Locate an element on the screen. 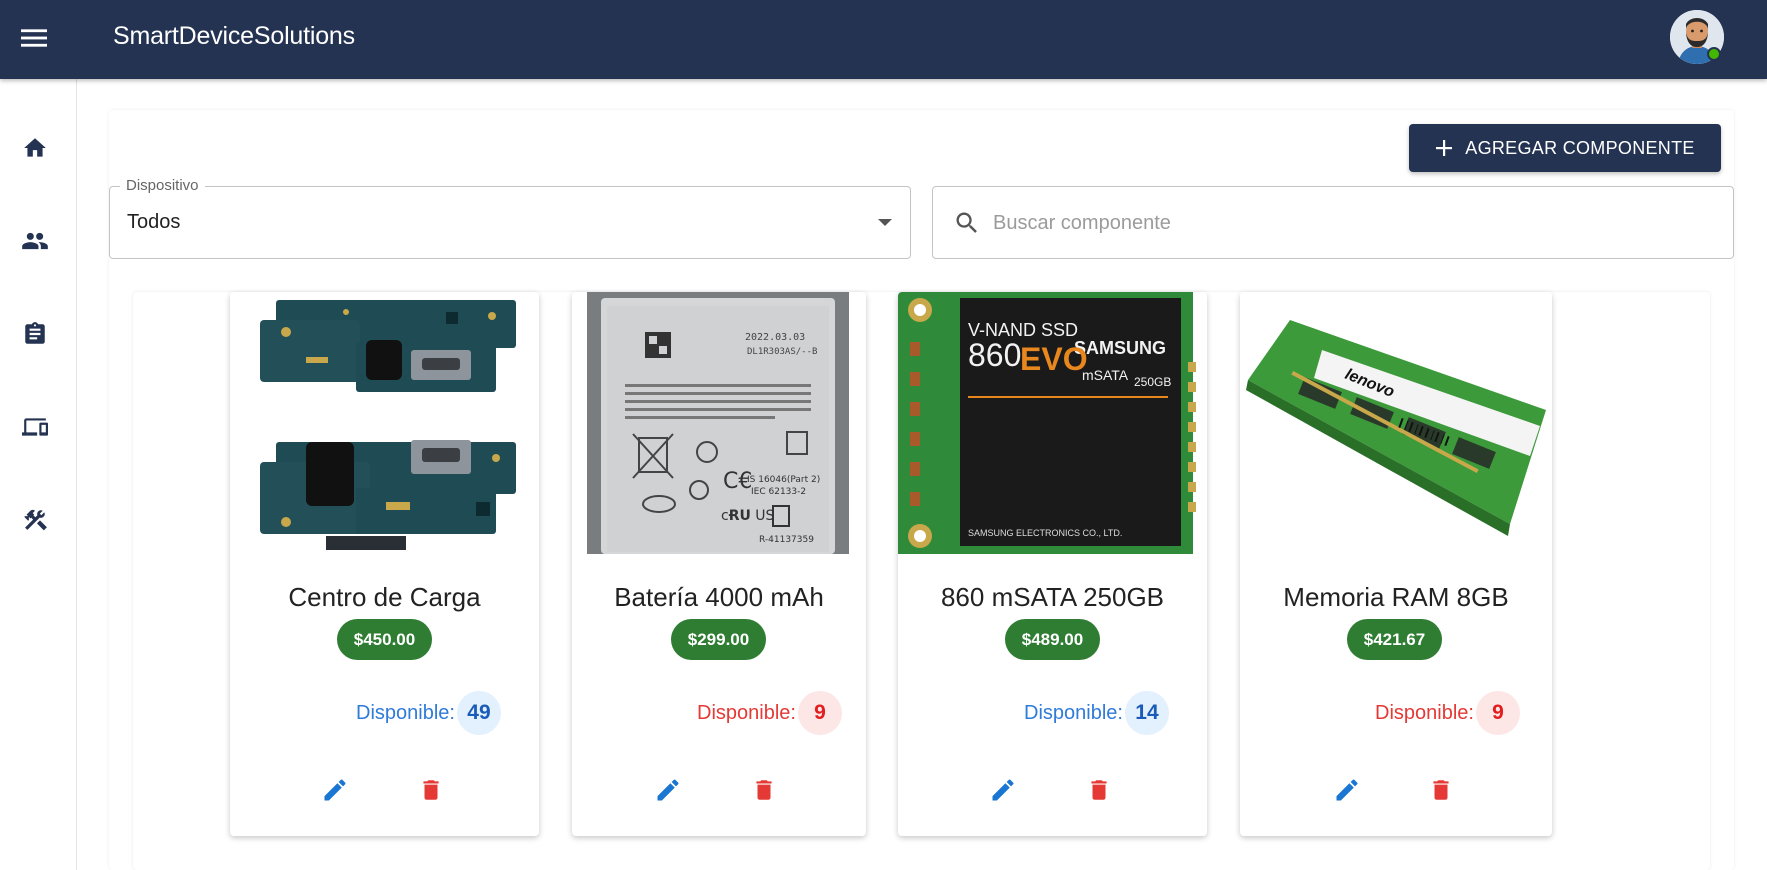  price-badge: $299.00 is located at coordinates (718, 639).